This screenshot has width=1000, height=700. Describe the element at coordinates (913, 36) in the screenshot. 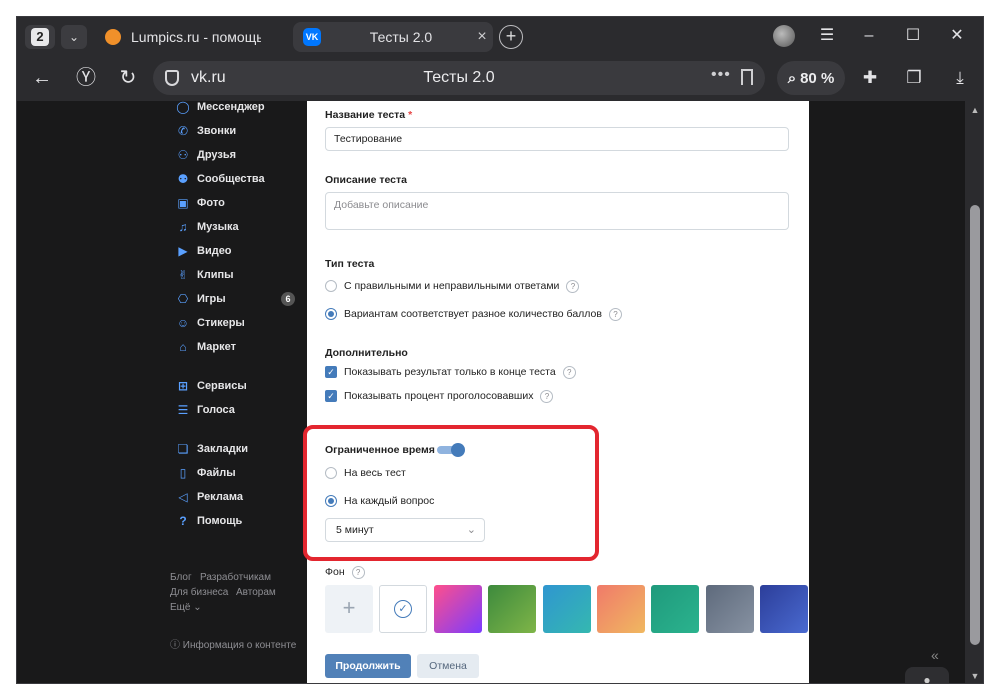

I see `maximize-icon: ☐` at that location.